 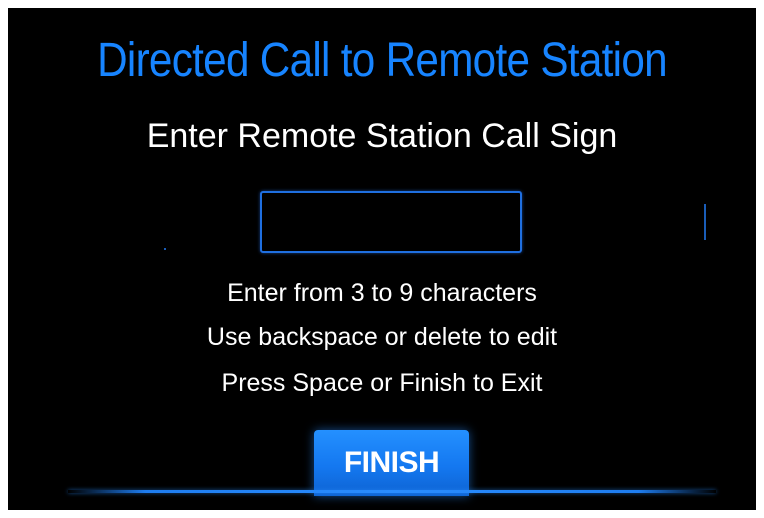 What do you see at coordinates (391, 222) in the screenshot?
I see `callsign-input` at bounding box center [391, 222].